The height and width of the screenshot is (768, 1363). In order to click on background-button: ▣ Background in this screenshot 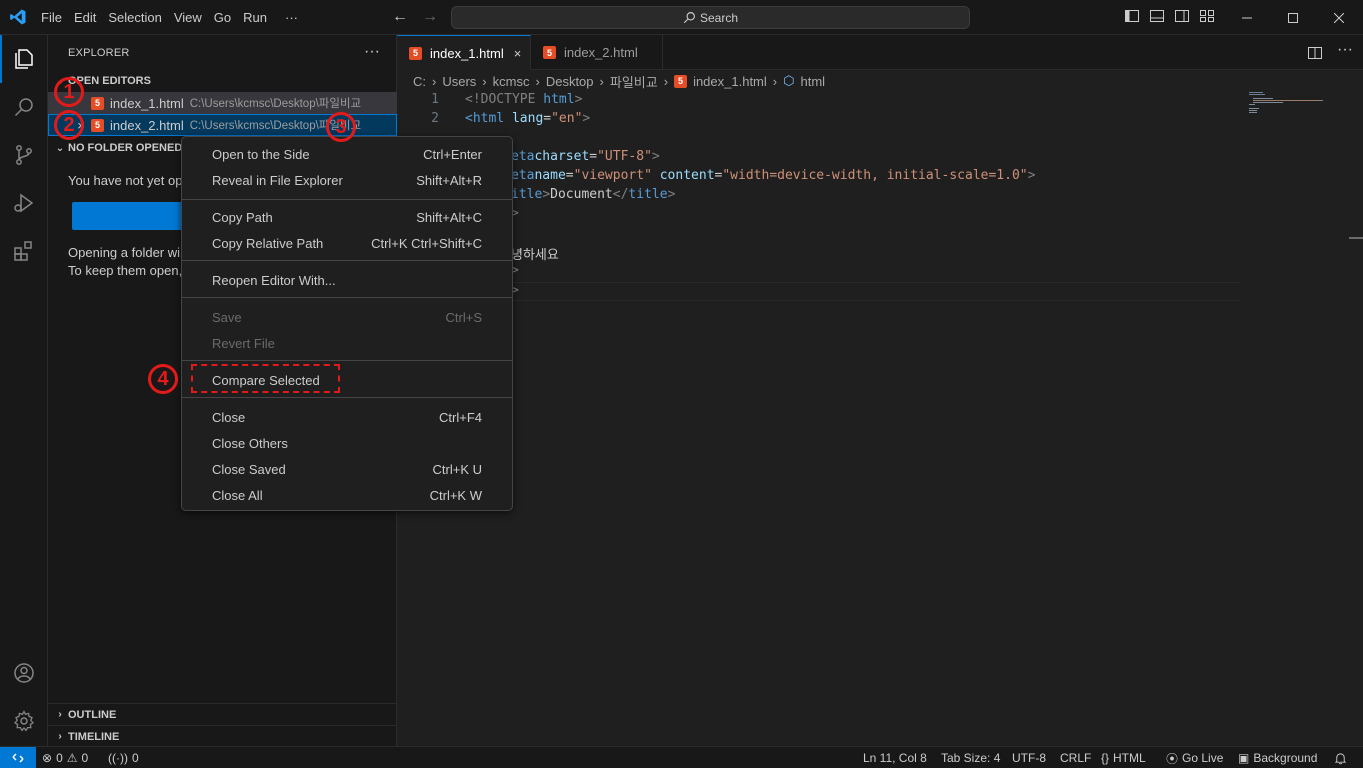, I will do `click(1277, 757)`.